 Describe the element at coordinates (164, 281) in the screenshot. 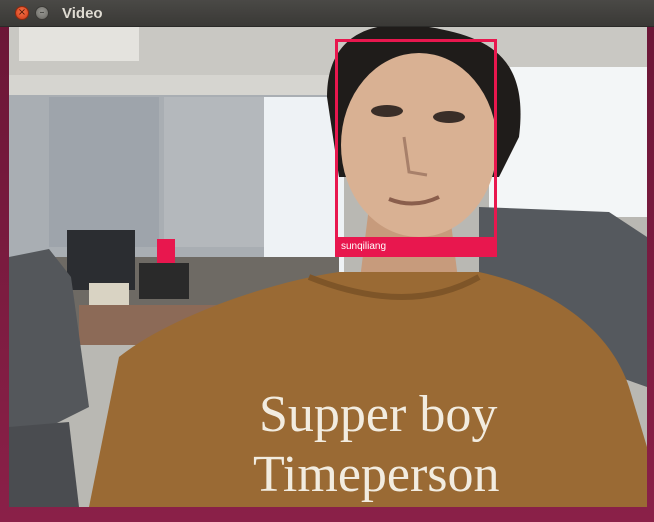

I see `desk-box` at that location.